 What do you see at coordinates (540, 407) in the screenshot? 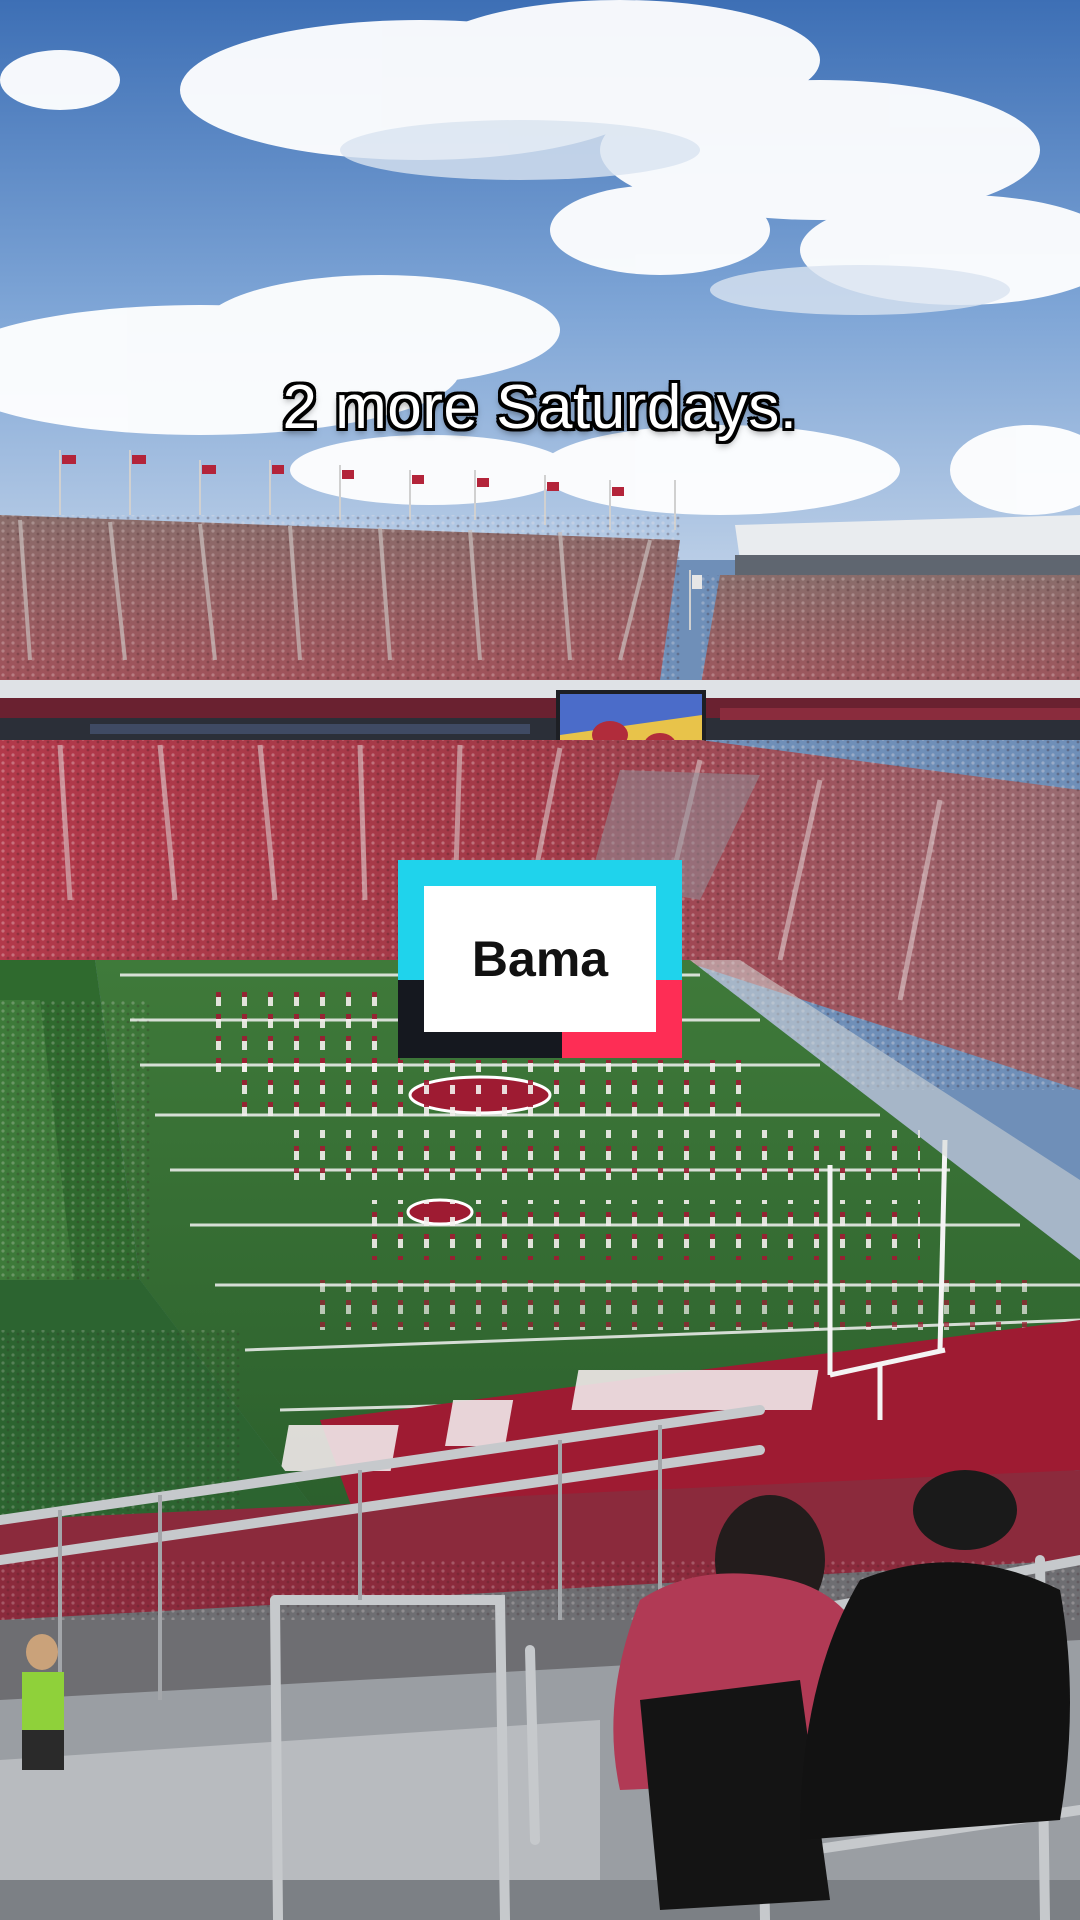
I see `caption-text: 2 more Saturdays.` at bounding box center [540, 407].